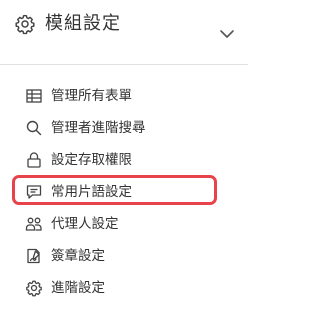  What do you see at coordinates (124, 64) in the screenshot?
I see `header-divider` at bounding box center [124, 64].